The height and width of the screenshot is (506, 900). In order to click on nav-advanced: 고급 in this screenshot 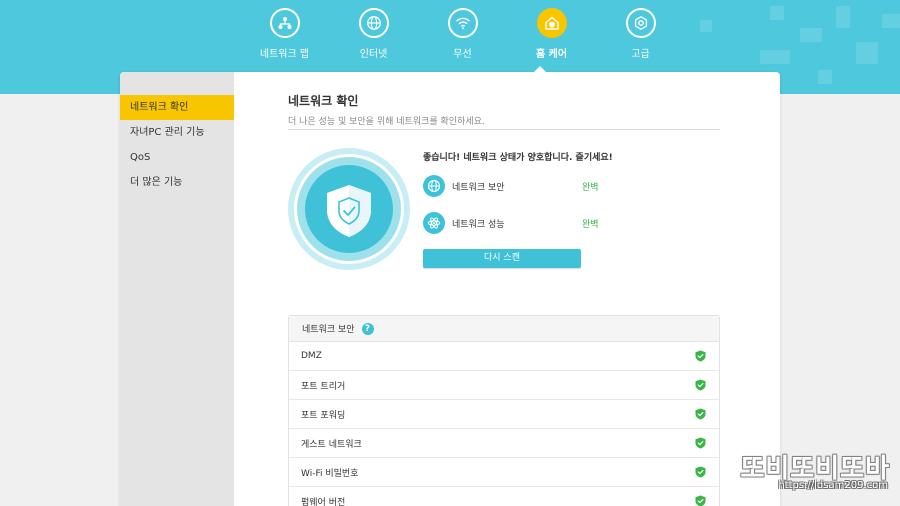, I will do `click(640, 34)`.